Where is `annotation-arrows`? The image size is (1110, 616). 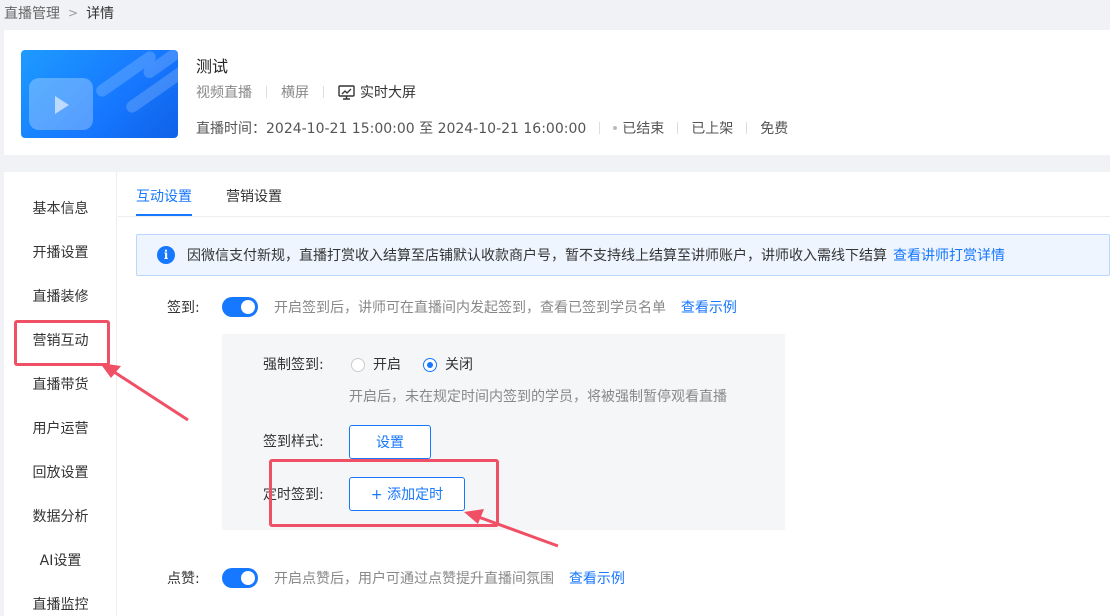 annotation-arrows is located at coordinates (329, 455).